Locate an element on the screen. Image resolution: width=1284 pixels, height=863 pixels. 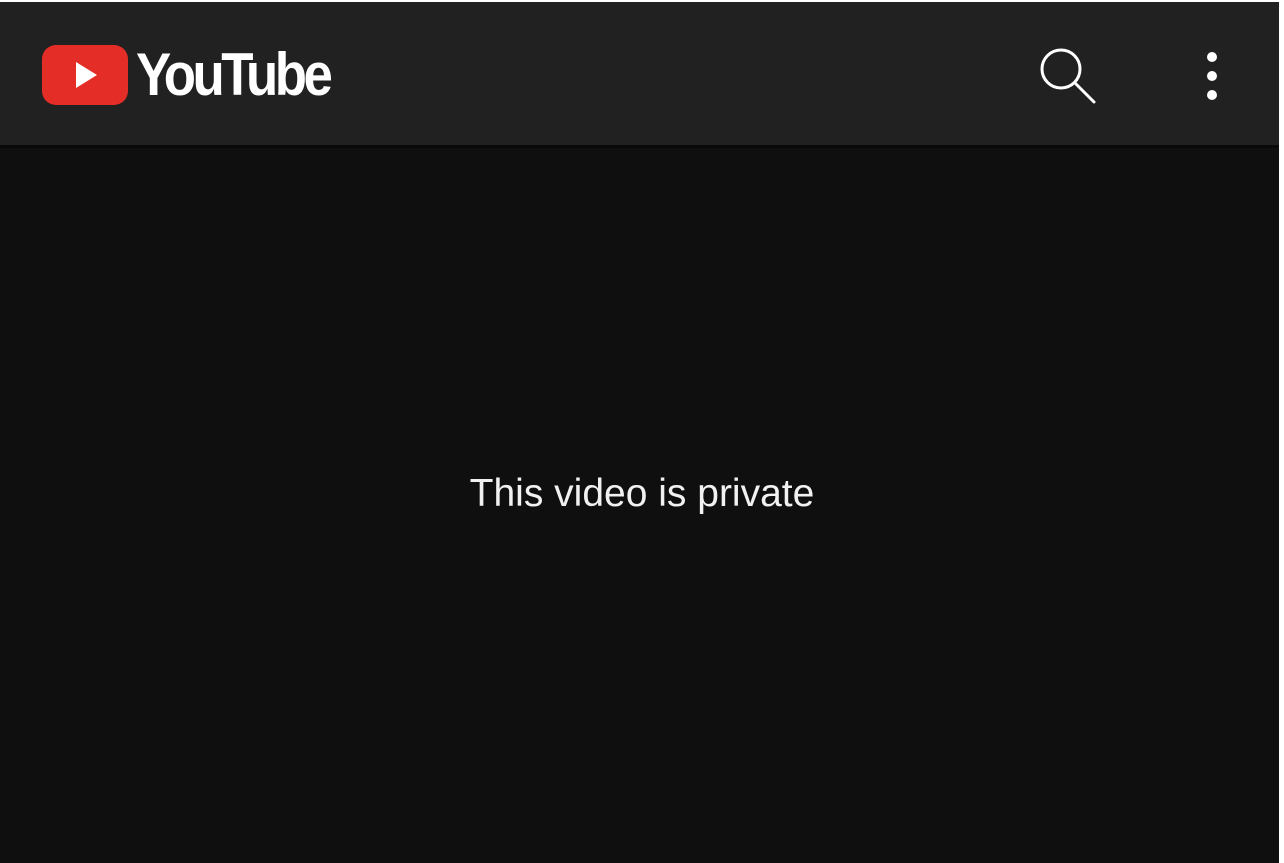
youtube-logo-link: YouTube is located at coordinates (199, 75).